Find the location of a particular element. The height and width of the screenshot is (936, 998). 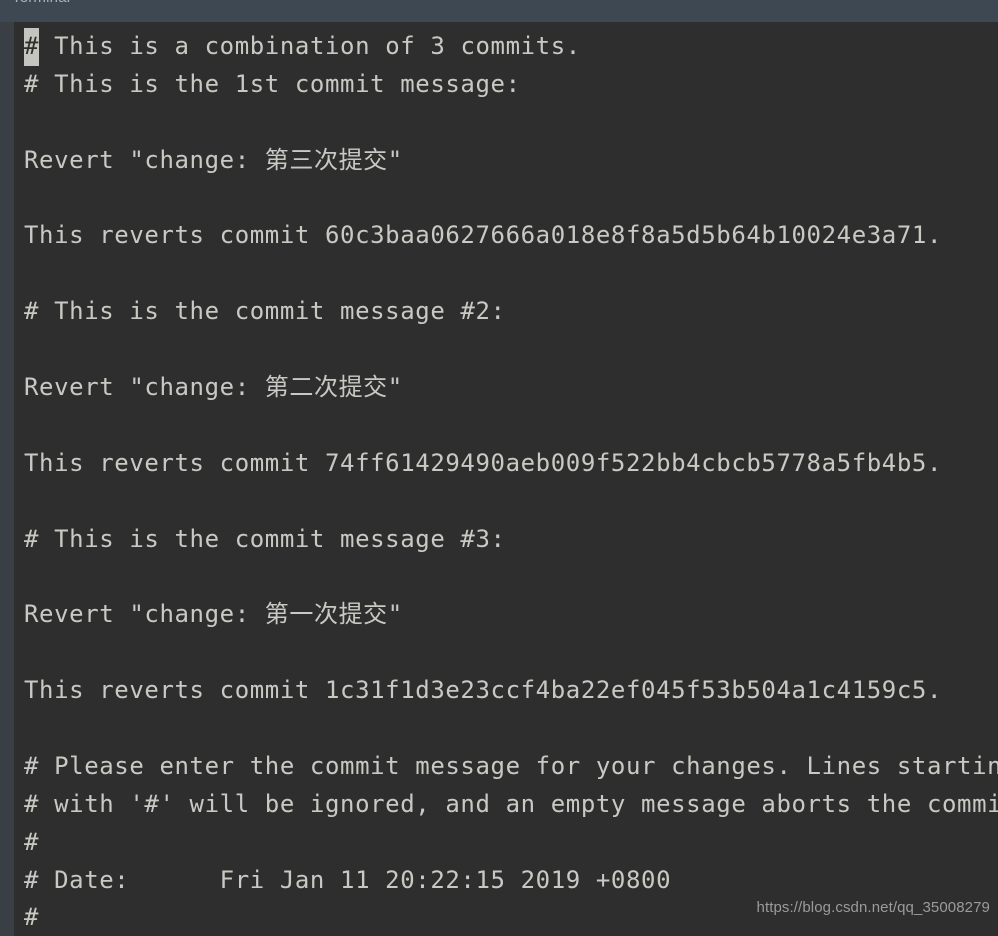

terminal-line: # Date: Fri Jan 11 20:22:15 2019 +0800 is located at coordinates (348, 879).